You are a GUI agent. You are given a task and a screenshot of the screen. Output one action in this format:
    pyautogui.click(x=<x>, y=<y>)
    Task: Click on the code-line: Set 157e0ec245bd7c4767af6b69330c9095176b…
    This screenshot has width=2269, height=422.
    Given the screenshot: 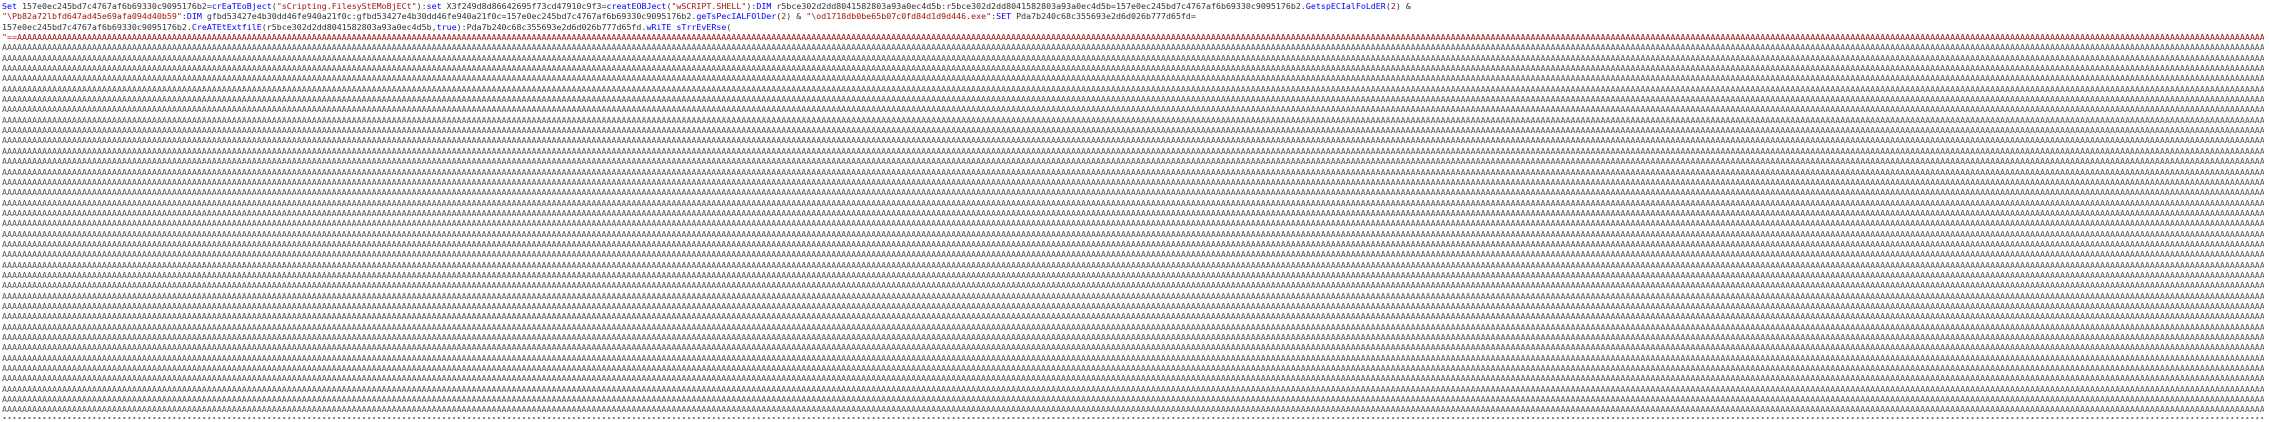 What is the action you would take?
    pyautogui.click(x=1133, y=6)
    